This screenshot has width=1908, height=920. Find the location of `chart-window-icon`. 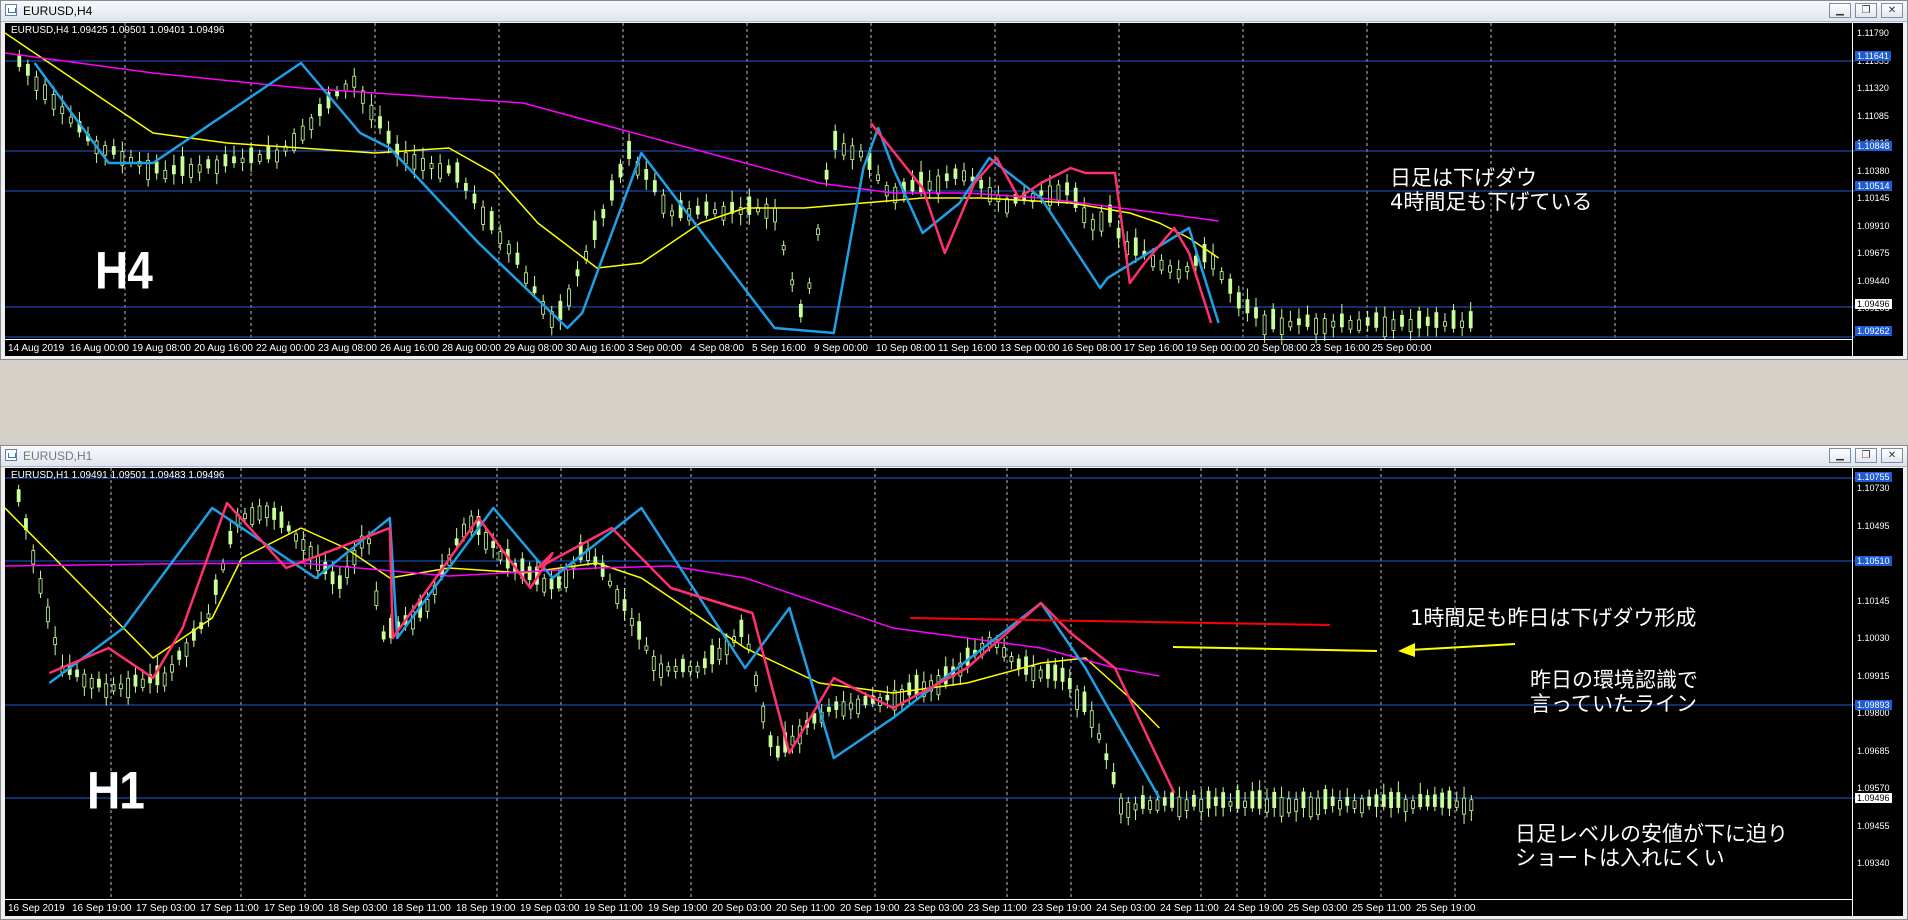

chart-window-icon is located at coordinates (11, 455).